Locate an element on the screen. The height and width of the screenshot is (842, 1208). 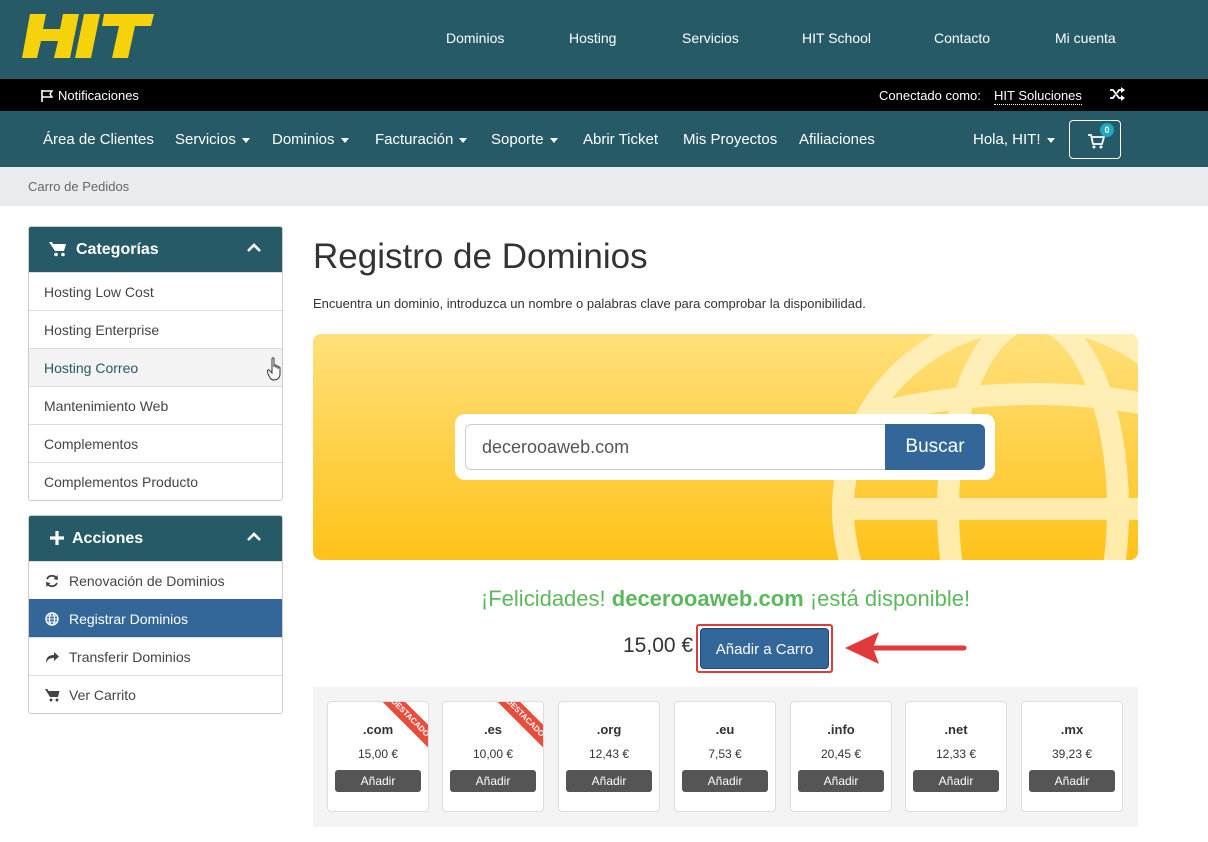
nav-label: Facturación is located at coordinates (414, 139).